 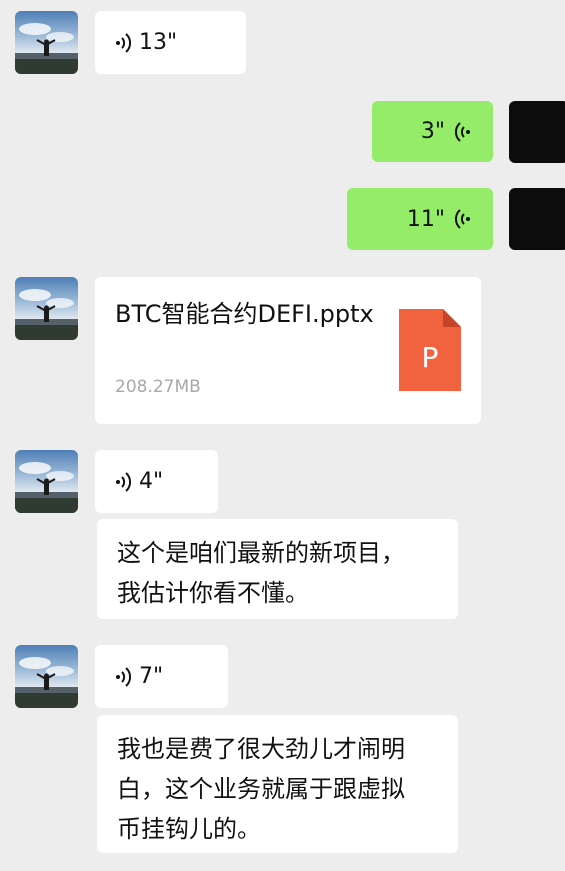 I want to click on file-icon-letter: P, so click(x=430, y=357).